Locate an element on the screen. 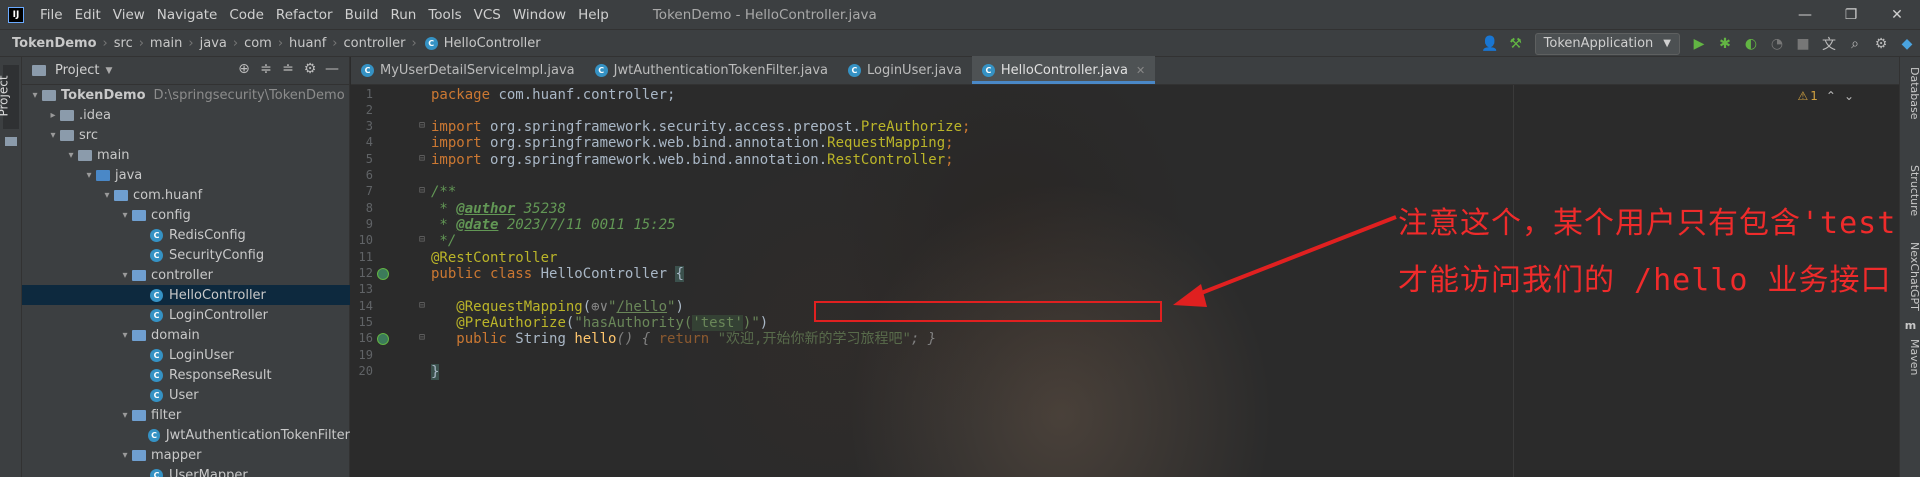 This screenshot has width=1920, height=477. menu-navigate: Navigate is located at coordinates (187, 15).